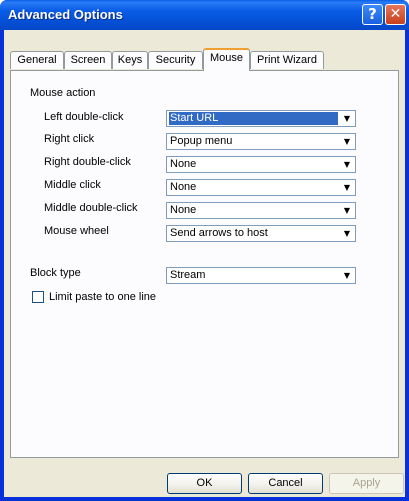 The height and width of the screenshot is (501, 409). I want to click on close-button: ✕, so click(395, 14).